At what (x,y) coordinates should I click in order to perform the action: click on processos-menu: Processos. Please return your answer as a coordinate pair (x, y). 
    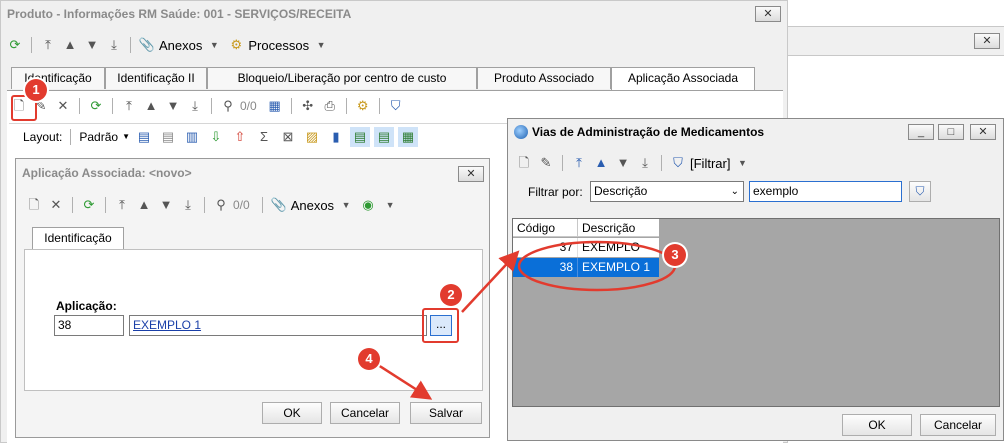
    Looking at the image, I should click on (278, 45).